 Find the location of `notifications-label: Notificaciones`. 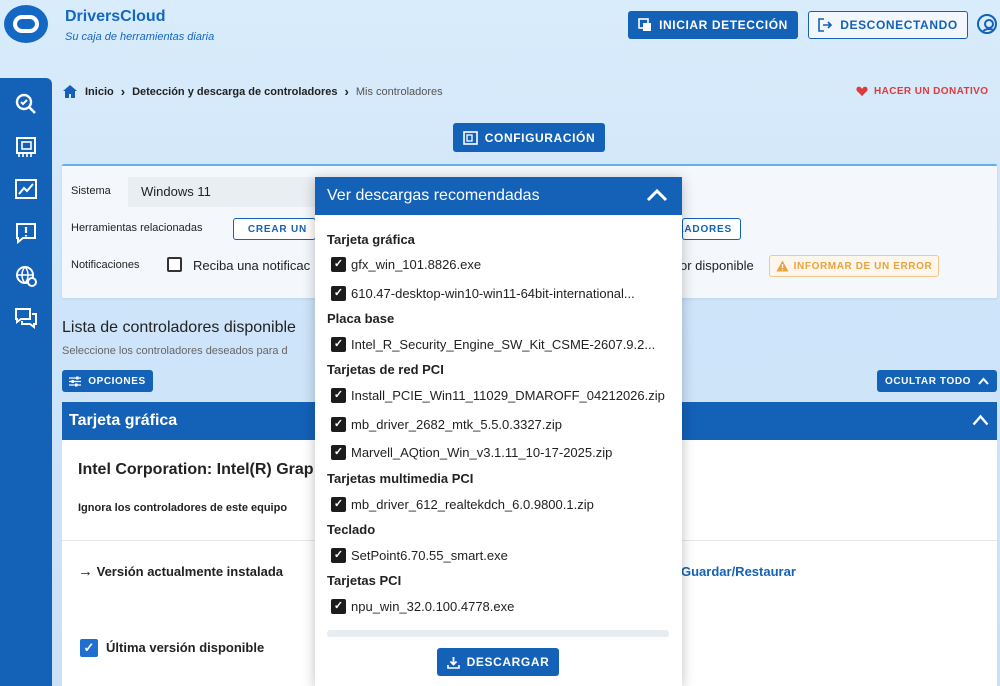

notifications-label: Notificaciones is located at coordinates (105, 265).